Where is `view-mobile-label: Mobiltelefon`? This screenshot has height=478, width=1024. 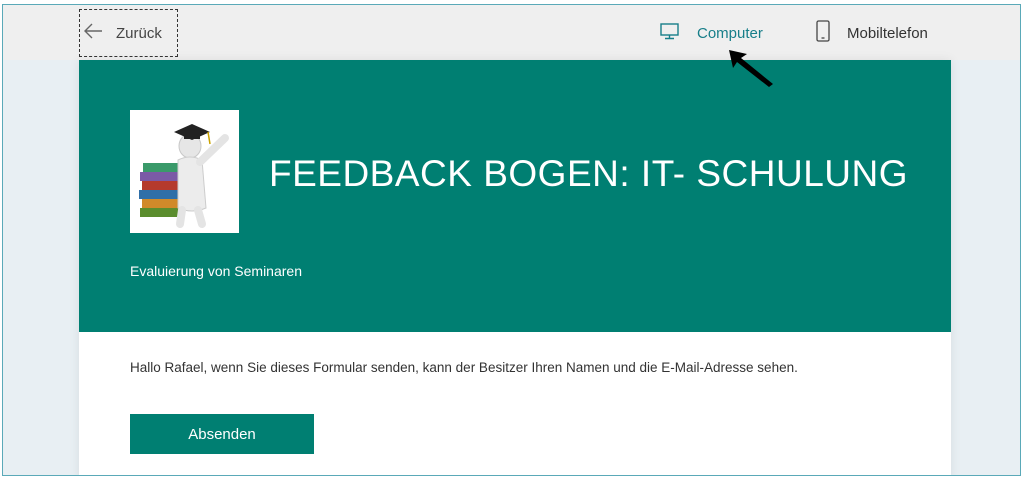 view-mobile-label: Mobiltelefon is located at coordinates (887, 33).